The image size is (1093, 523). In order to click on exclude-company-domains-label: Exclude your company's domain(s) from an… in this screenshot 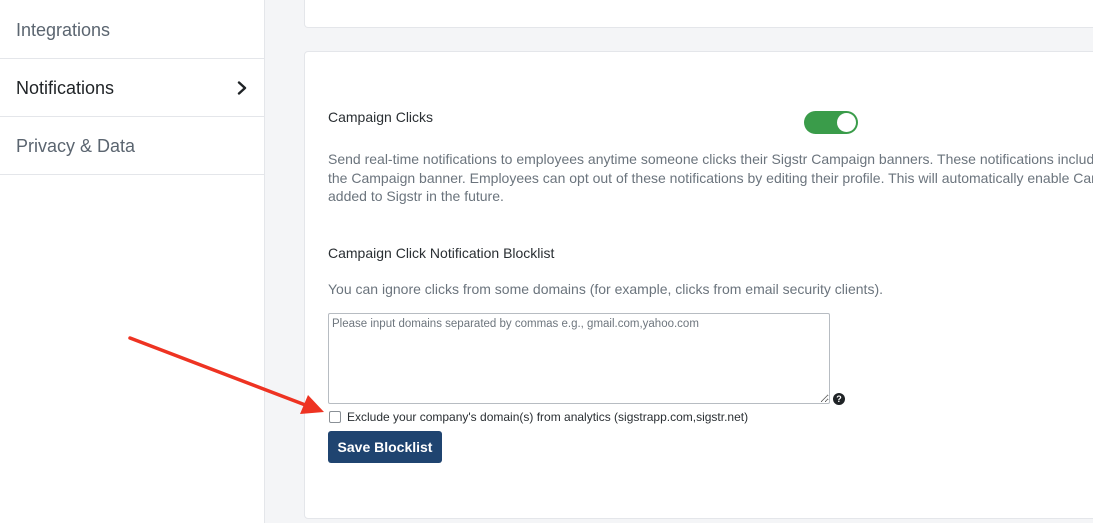, I will do `click(547, 417)`.